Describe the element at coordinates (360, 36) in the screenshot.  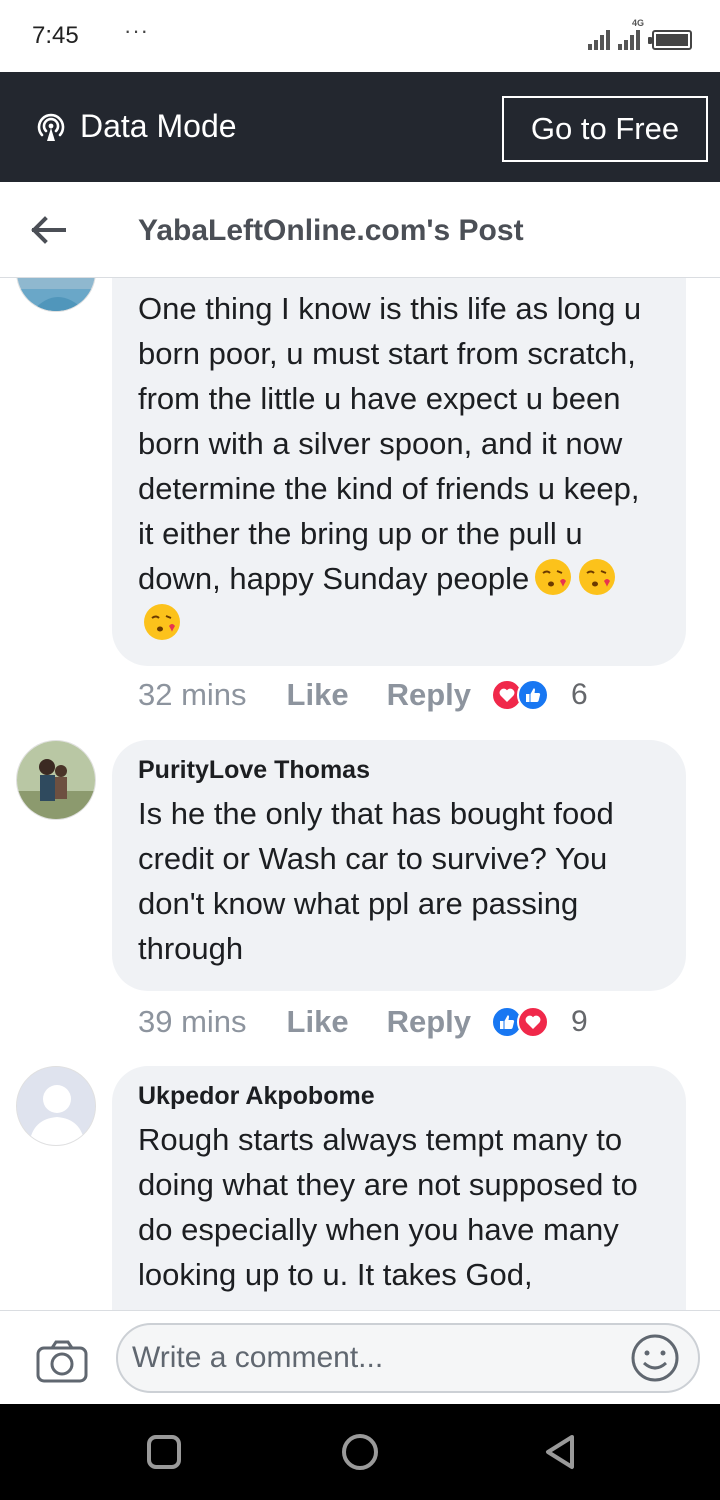
I see `status-bar: 7:45 ··· 4G` at that location.